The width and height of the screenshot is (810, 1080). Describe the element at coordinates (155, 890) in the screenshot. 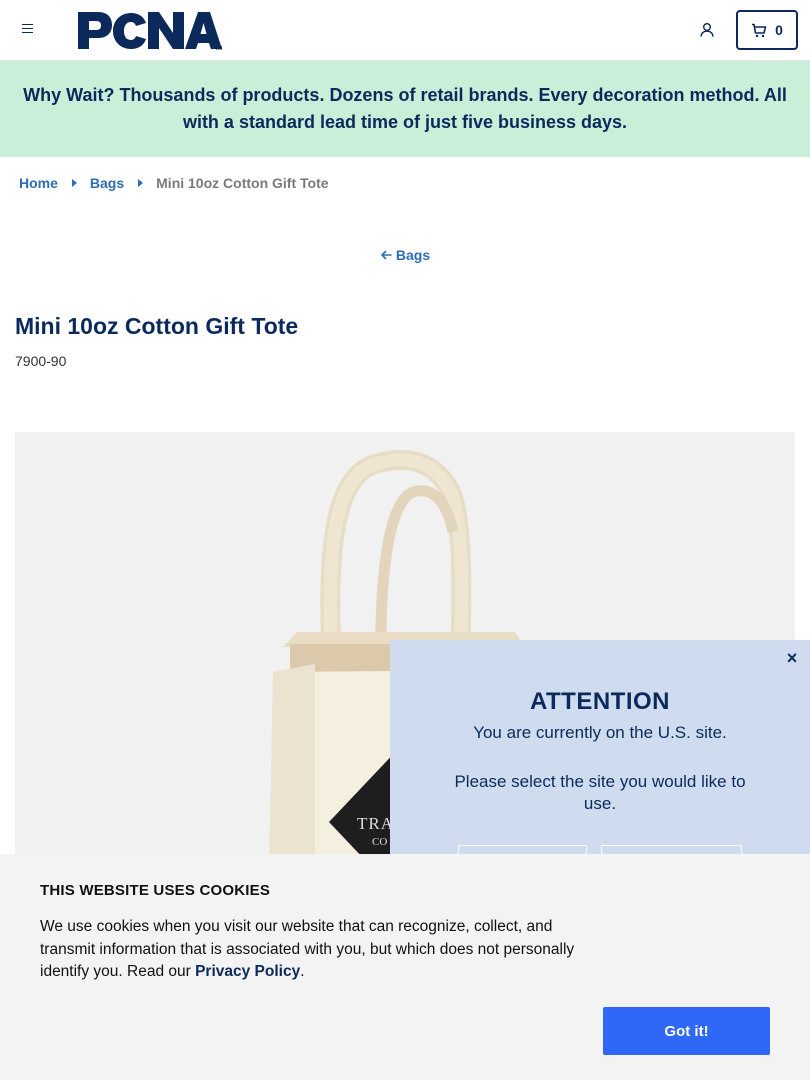

I see `cookie-title: THIS WEBSITE USES COOKIES` at that location.